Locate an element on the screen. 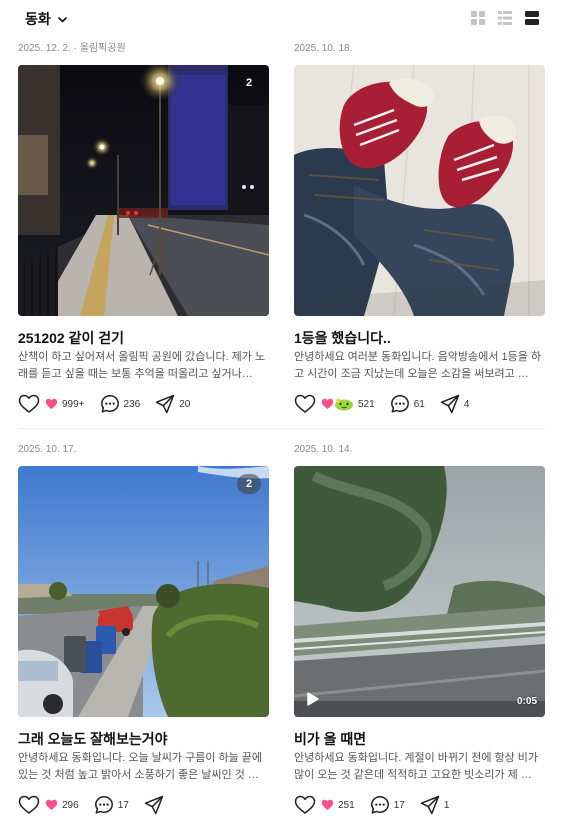 The image size is (577, 827). sneakers-photo is located at coordinates (419, 190).